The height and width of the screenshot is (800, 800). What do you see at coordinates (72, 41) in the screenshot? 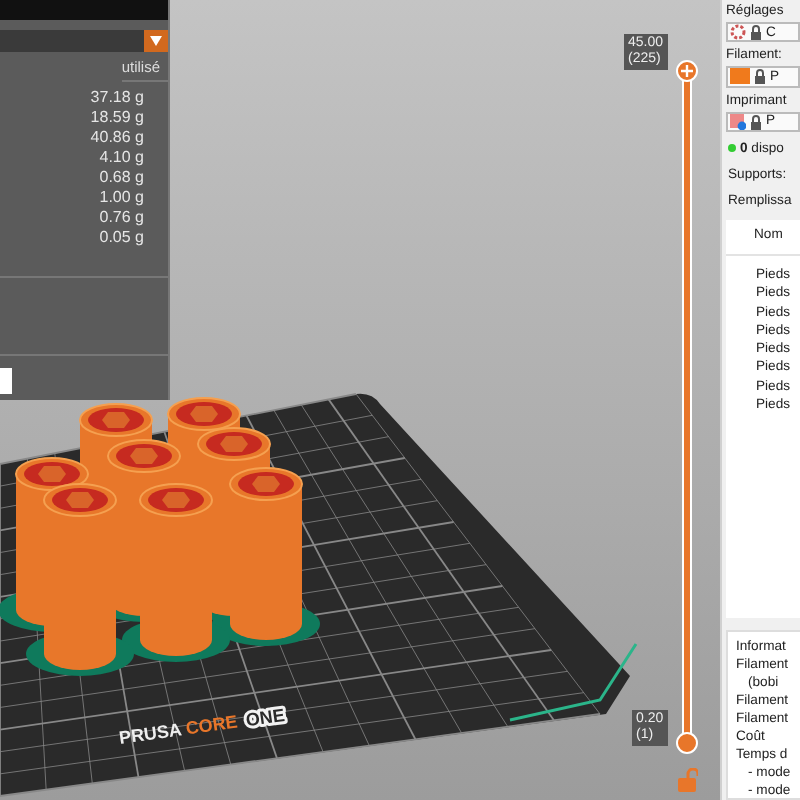
I see `dropdown-field` at bounding box center [72, 41].